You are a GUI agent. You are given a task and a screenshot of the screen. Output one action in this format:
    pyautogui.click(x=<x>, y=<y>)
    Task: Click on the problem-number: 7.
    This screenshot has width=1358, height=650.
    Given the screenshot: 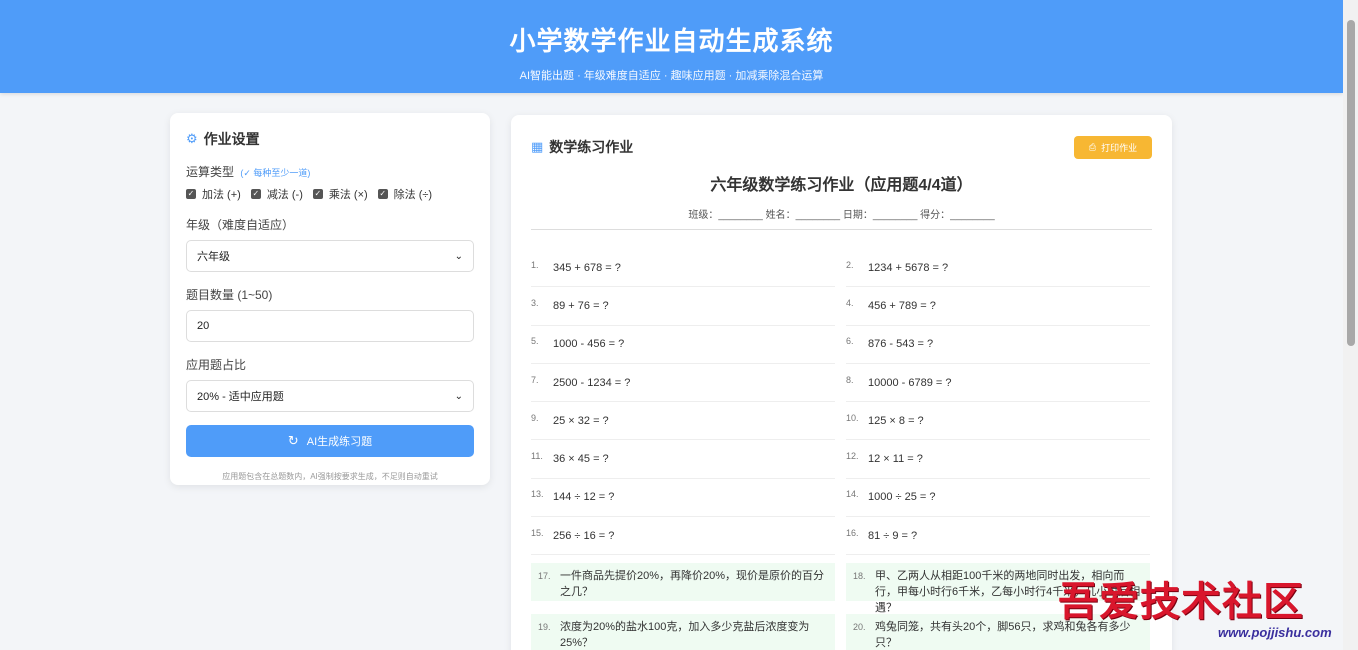 What is the action you would take?
    pyautogui.click(x=535, y=379)
    